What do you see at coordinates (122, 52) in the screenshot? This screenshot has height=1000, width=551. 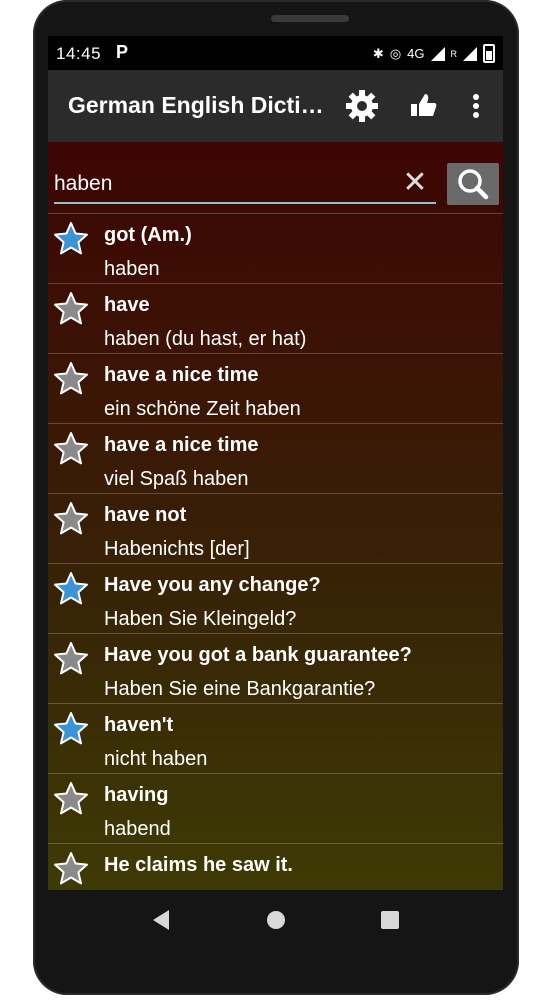 I see `parking-notification-icon: P` at bounding box center [122, 52].